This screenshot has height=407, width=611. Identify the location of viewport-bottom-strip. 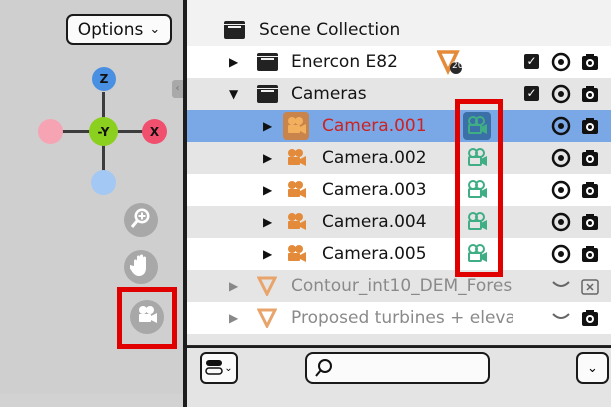
(91, 400).